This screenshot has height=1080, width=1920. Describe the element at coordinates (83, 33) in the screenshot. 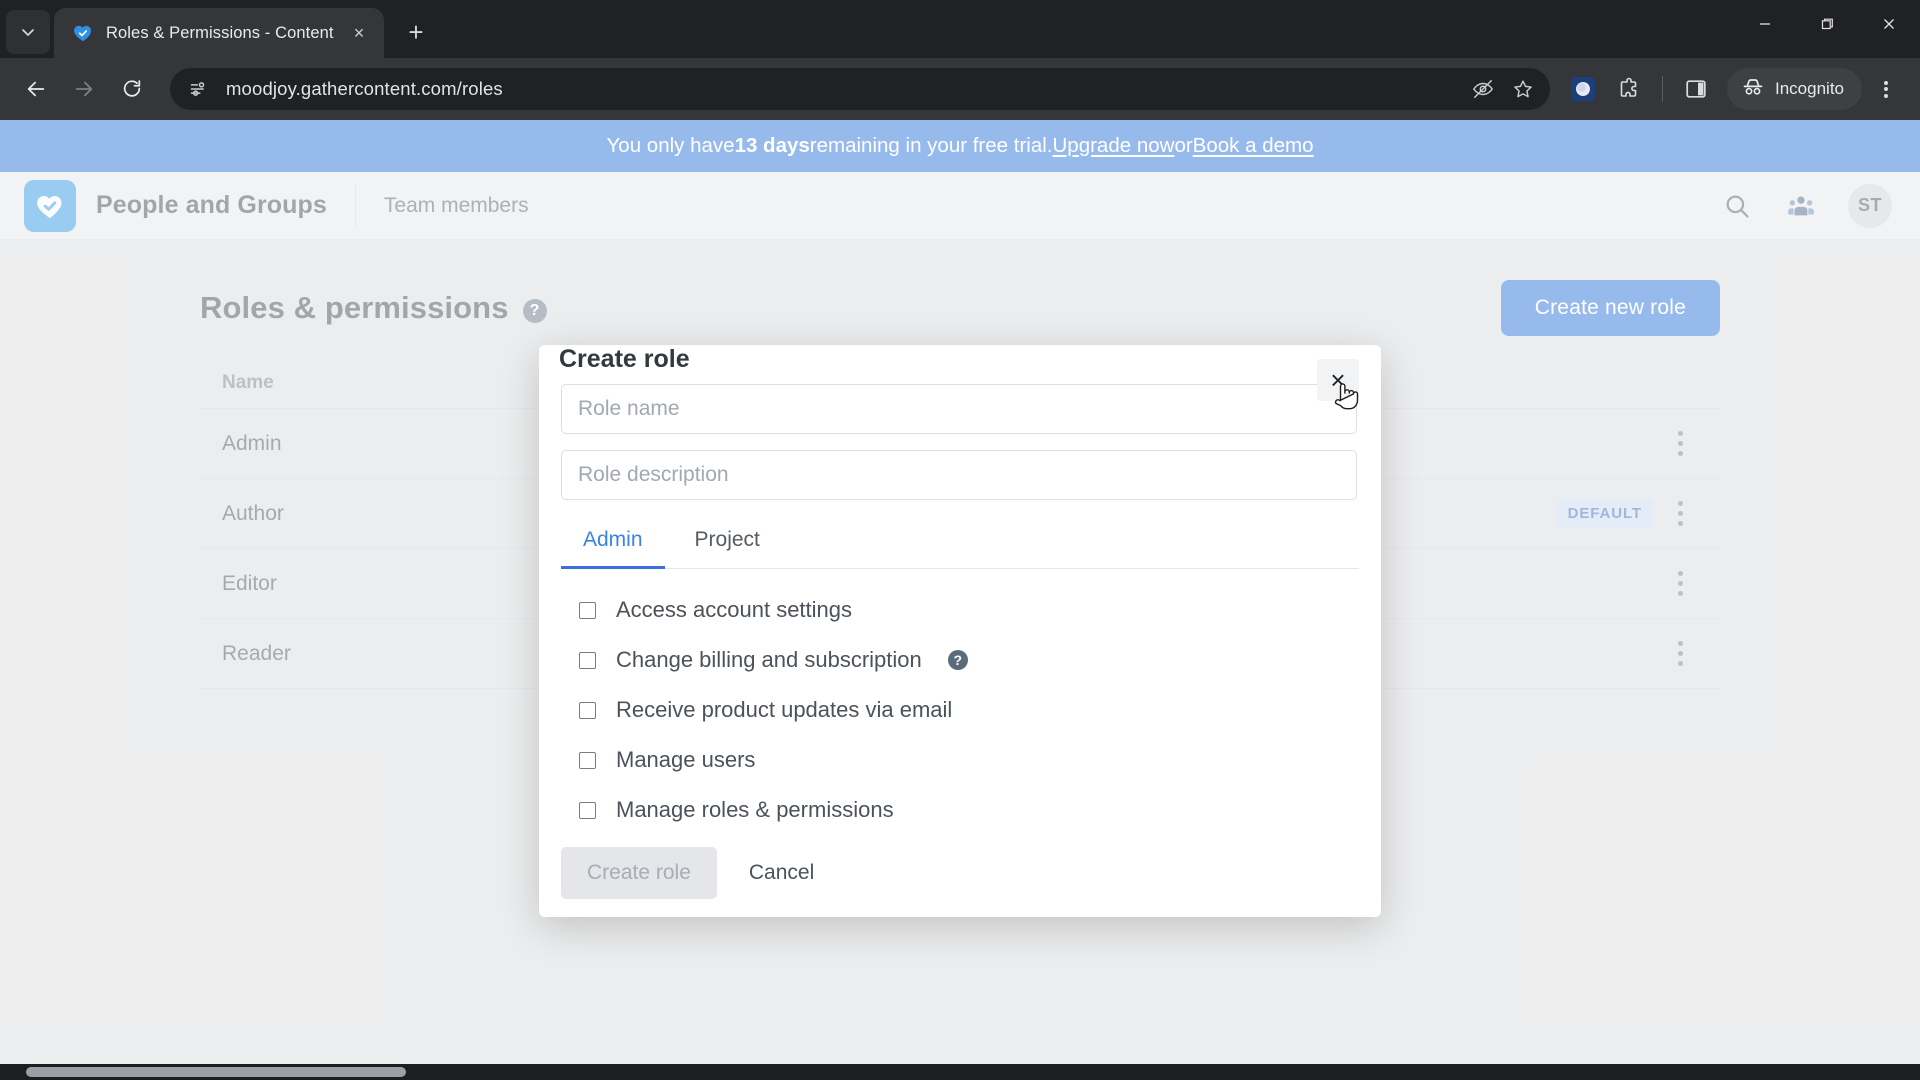

I see `tab-favicon-icon` at that location.